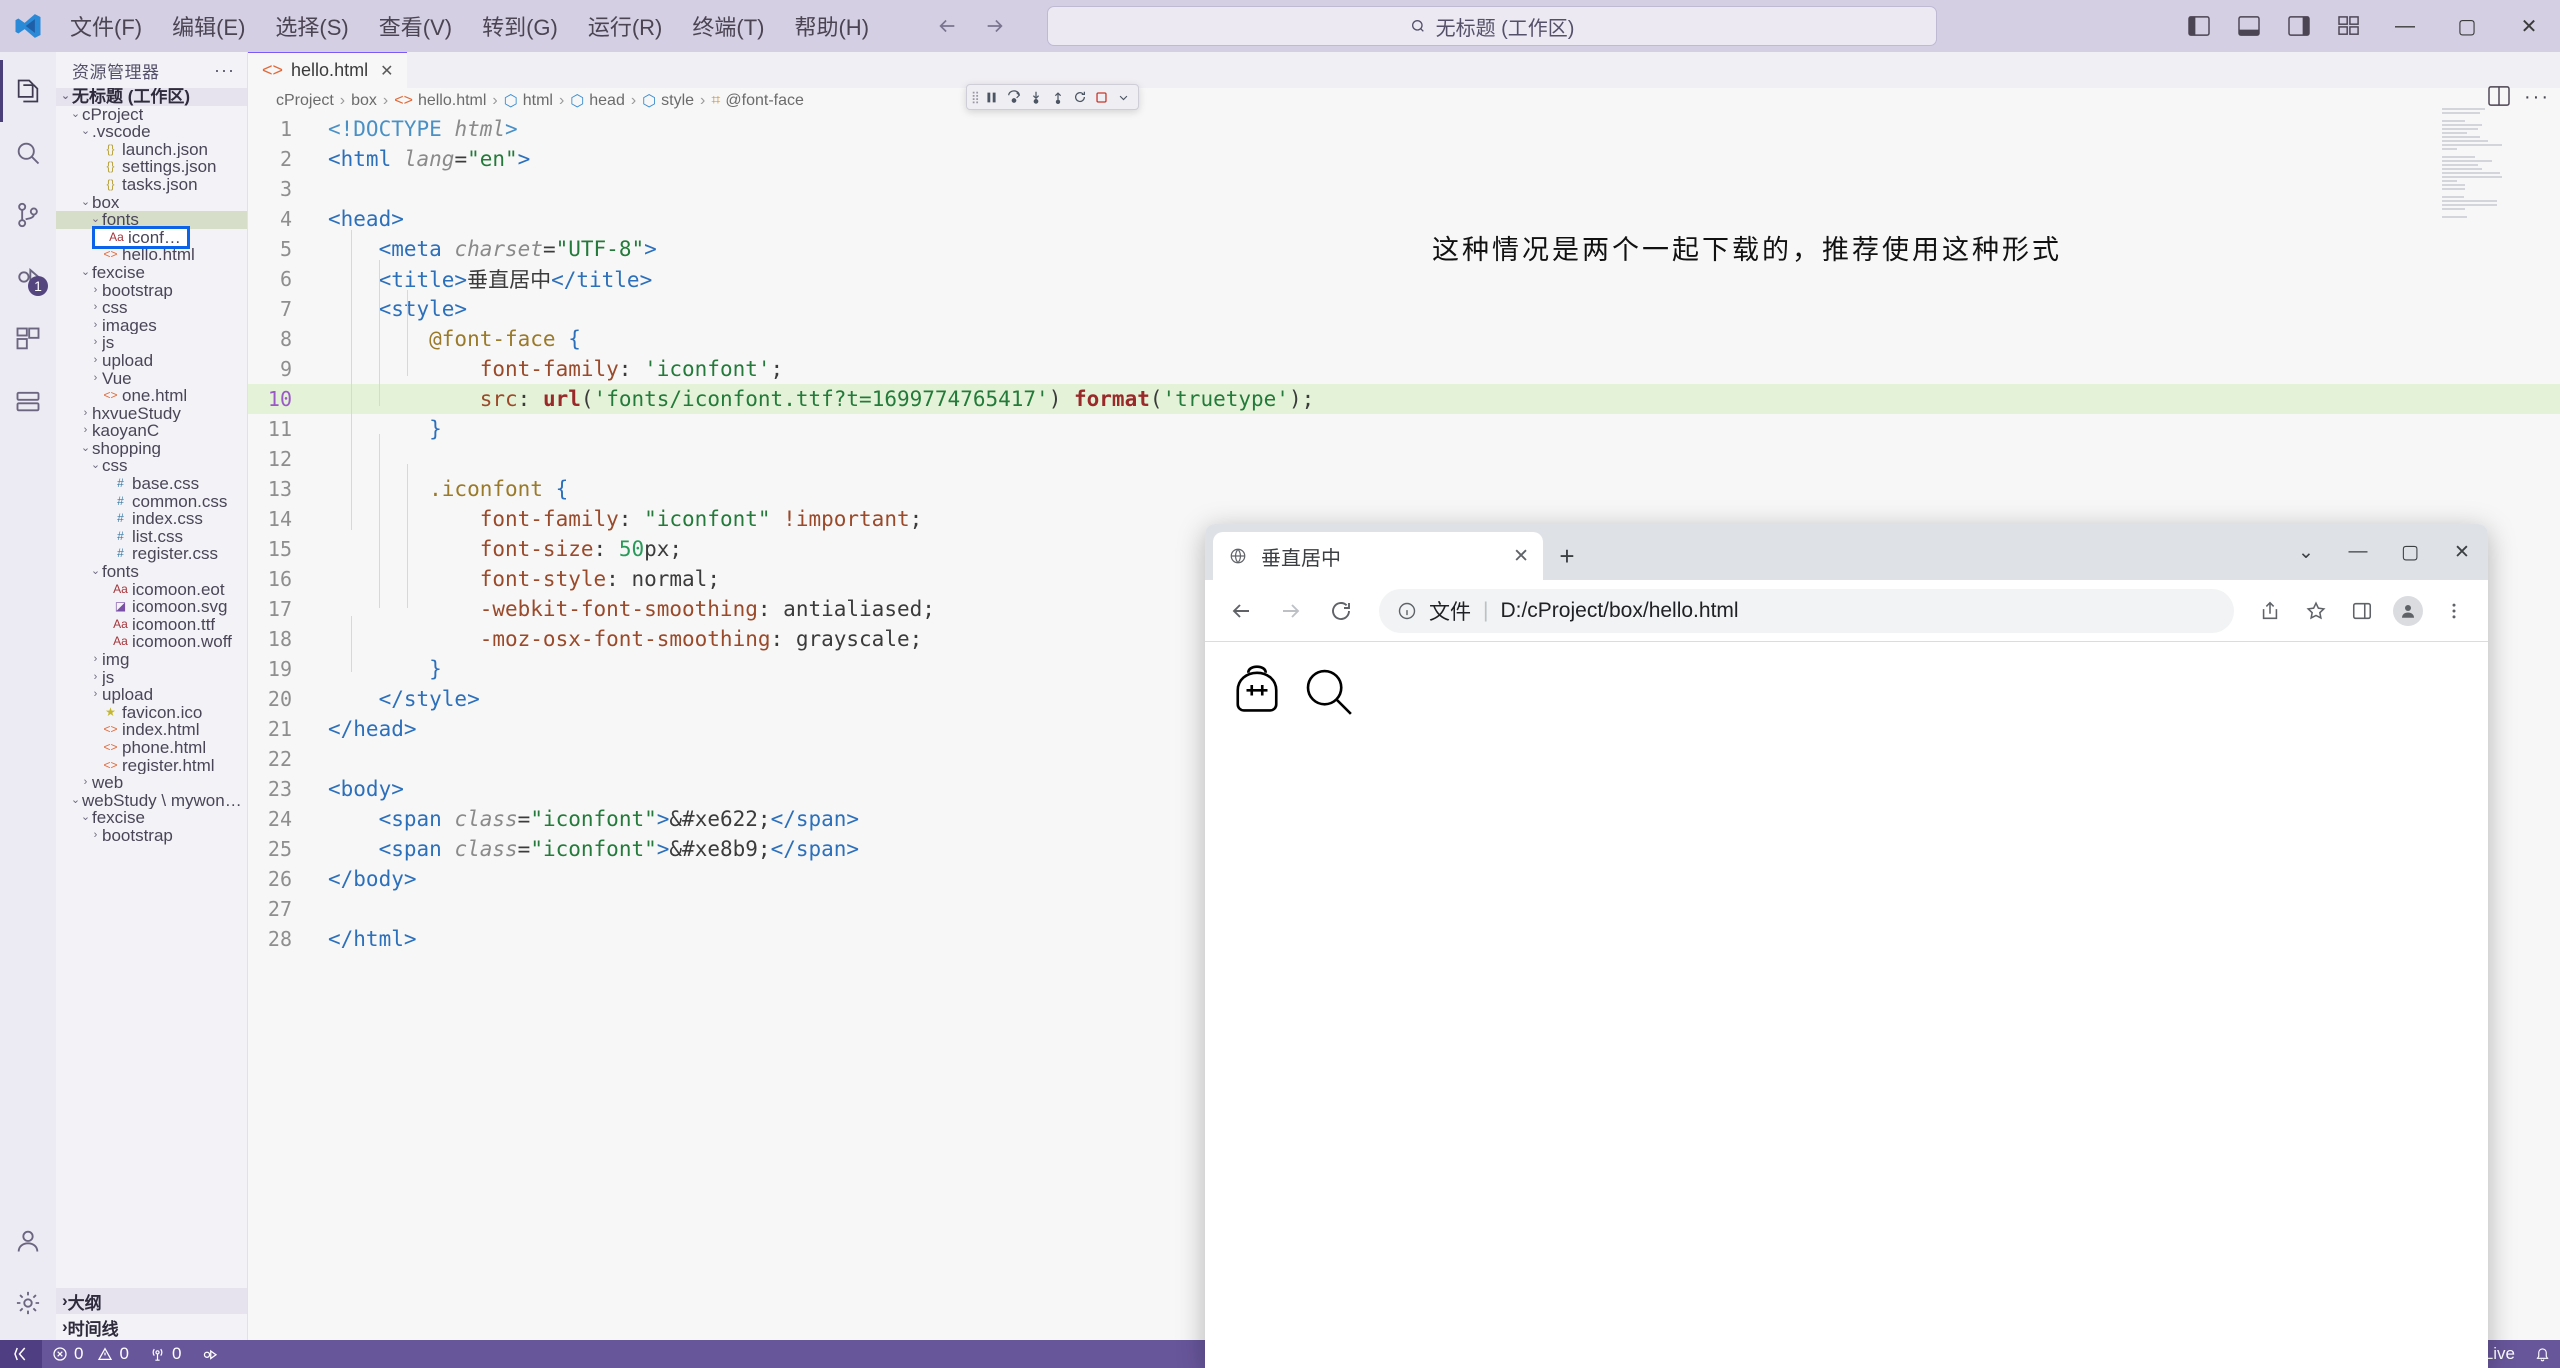 The height and width of the screenshot is (1368, 2560). Describe the element at coordinates (995, 26) in the screenshot. I see `forward-button` at that location.